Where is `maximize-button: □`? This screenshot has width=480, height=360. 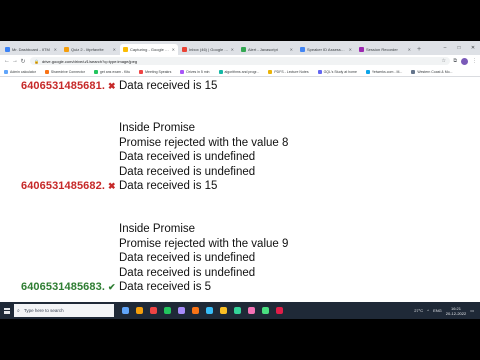
maximize-button: □ is located at coordinates (459, 48).